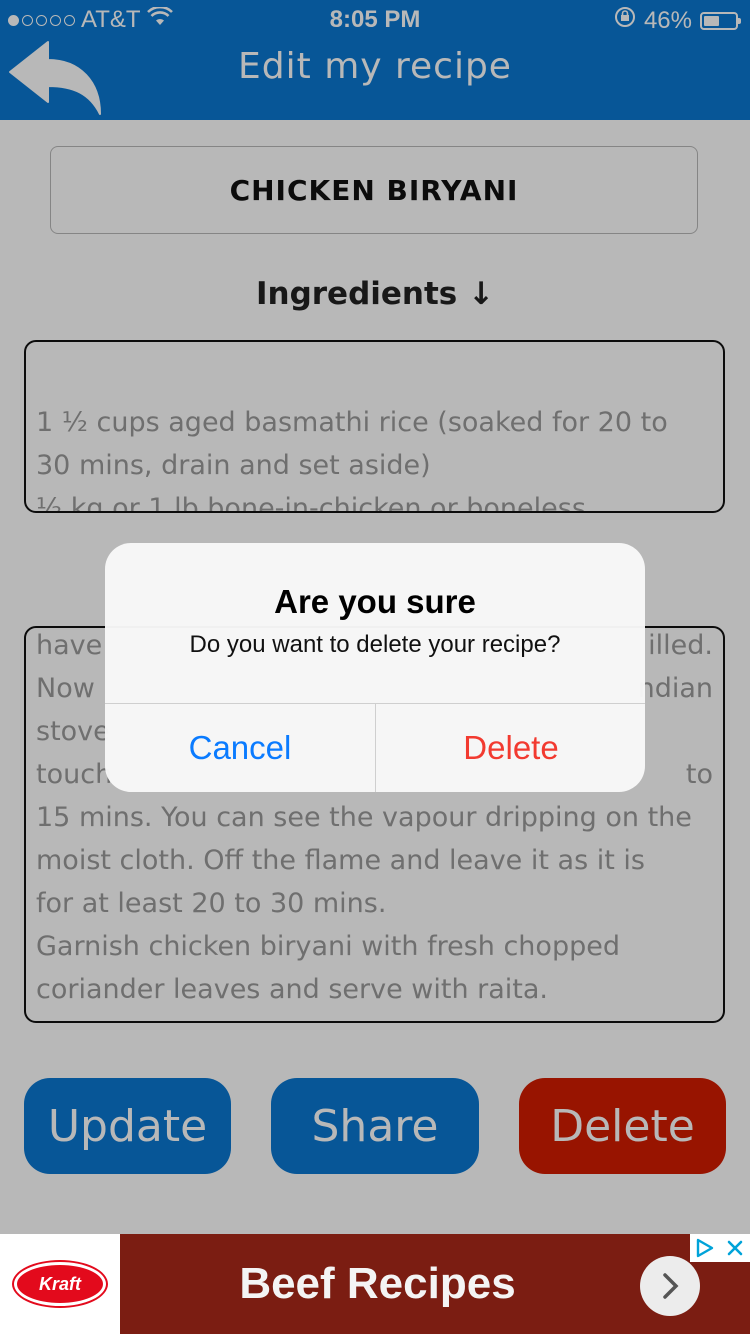  I want to click on ad-banner: Kraft Beef Recipes, so click(375, 1284).